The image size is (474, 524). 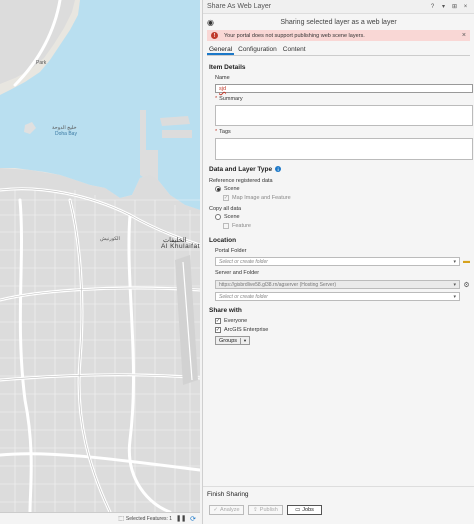 What do you see at coordinates (237, 273) in the screenshot?
I see `server-folder-label: Server and Folder` at bounding box center [237, 273].